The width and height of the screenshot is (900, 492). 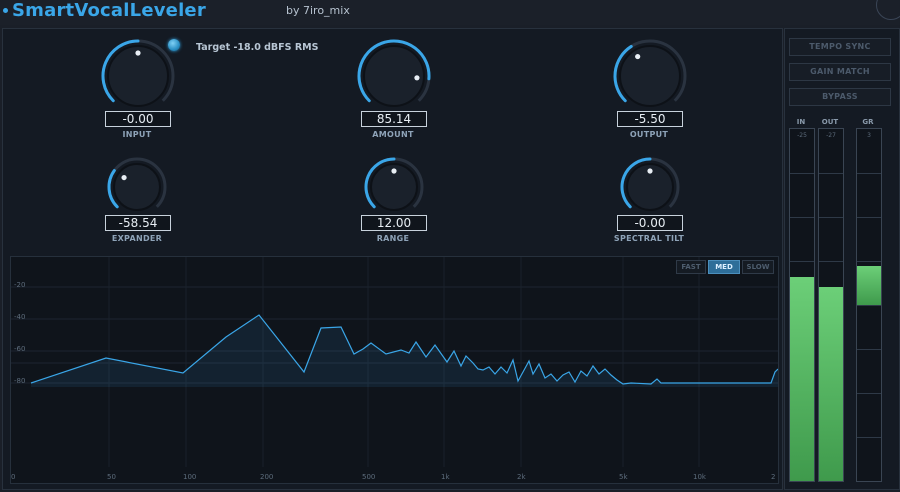 What do you see at coordinates (649, 134) in the screenshot?
I see `output-label: OUTPUT` at bounding box center [649, 134].